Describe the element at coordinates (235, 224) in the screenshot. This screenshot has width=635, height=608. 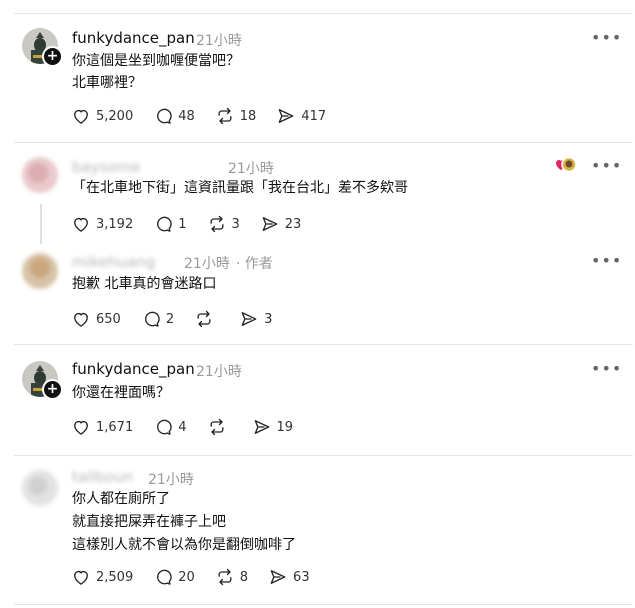
I see `repost-count: 3` at that location.